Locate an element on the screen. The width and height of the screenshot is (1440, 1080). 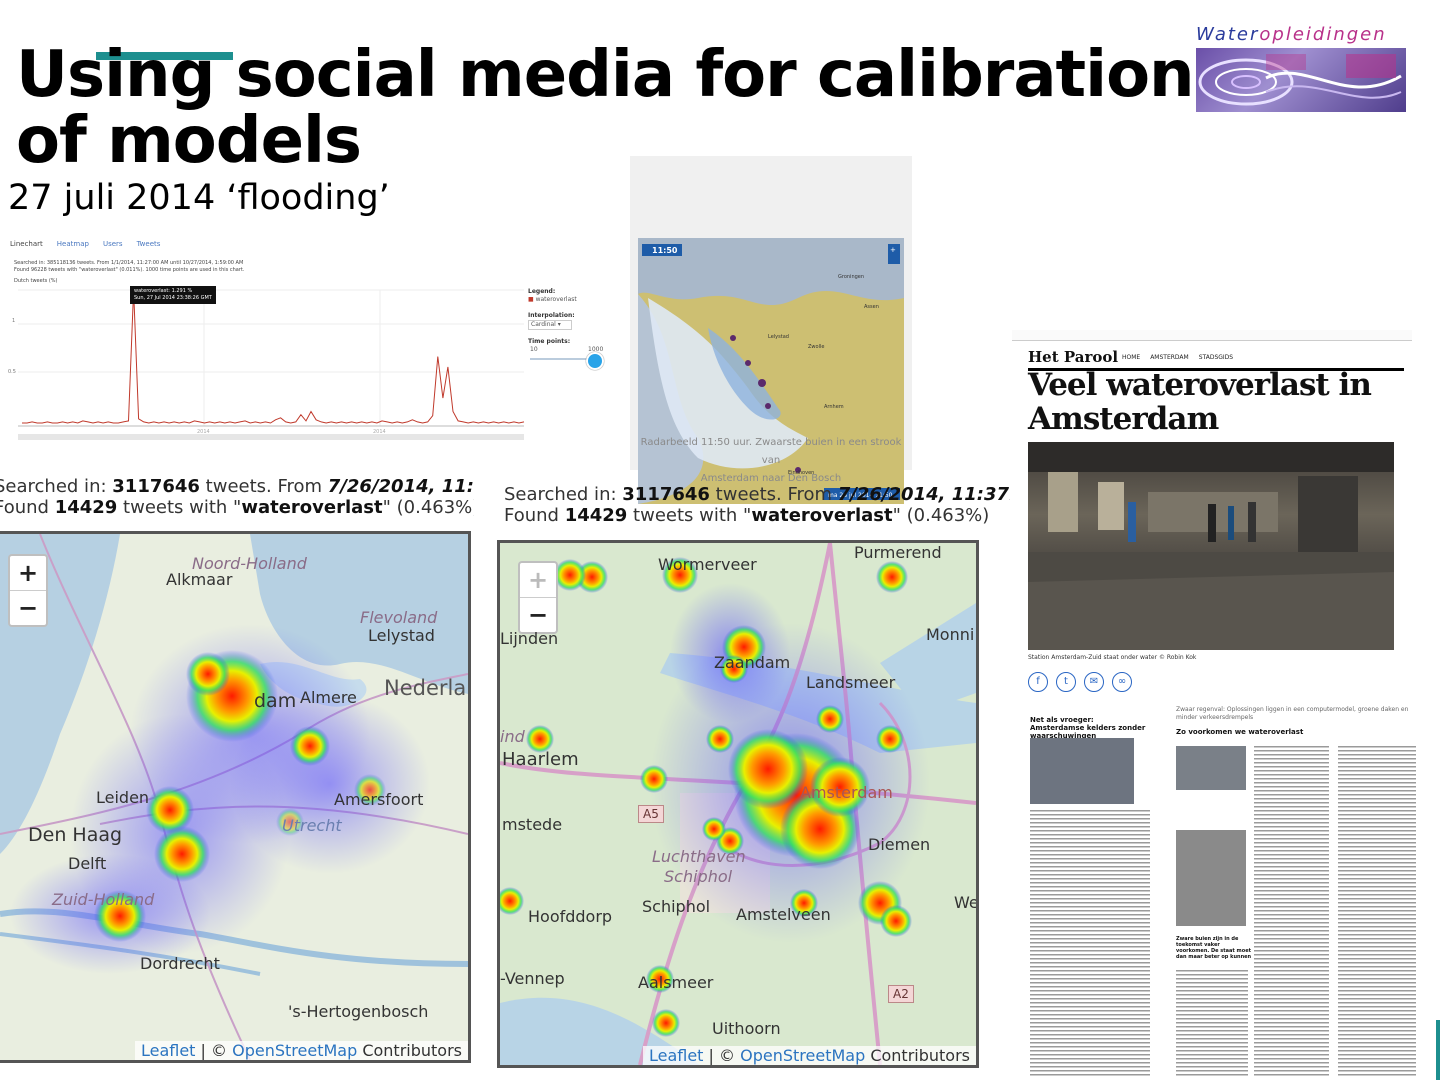
tp-min: 10 is located at coordinates (534, 349).